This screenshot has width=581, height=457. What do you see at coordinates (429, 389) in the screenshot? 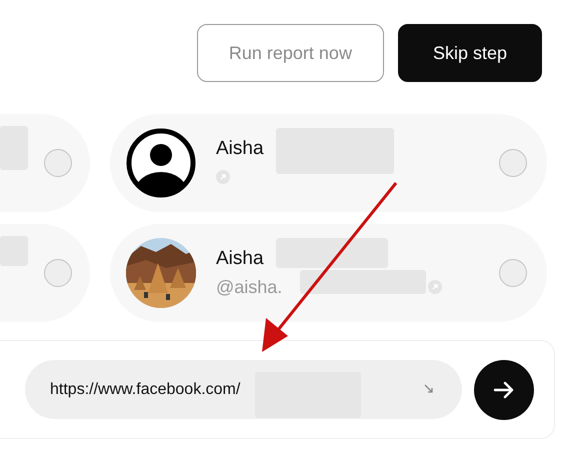
I see `resize-icon` at bounding box center [429, 389].